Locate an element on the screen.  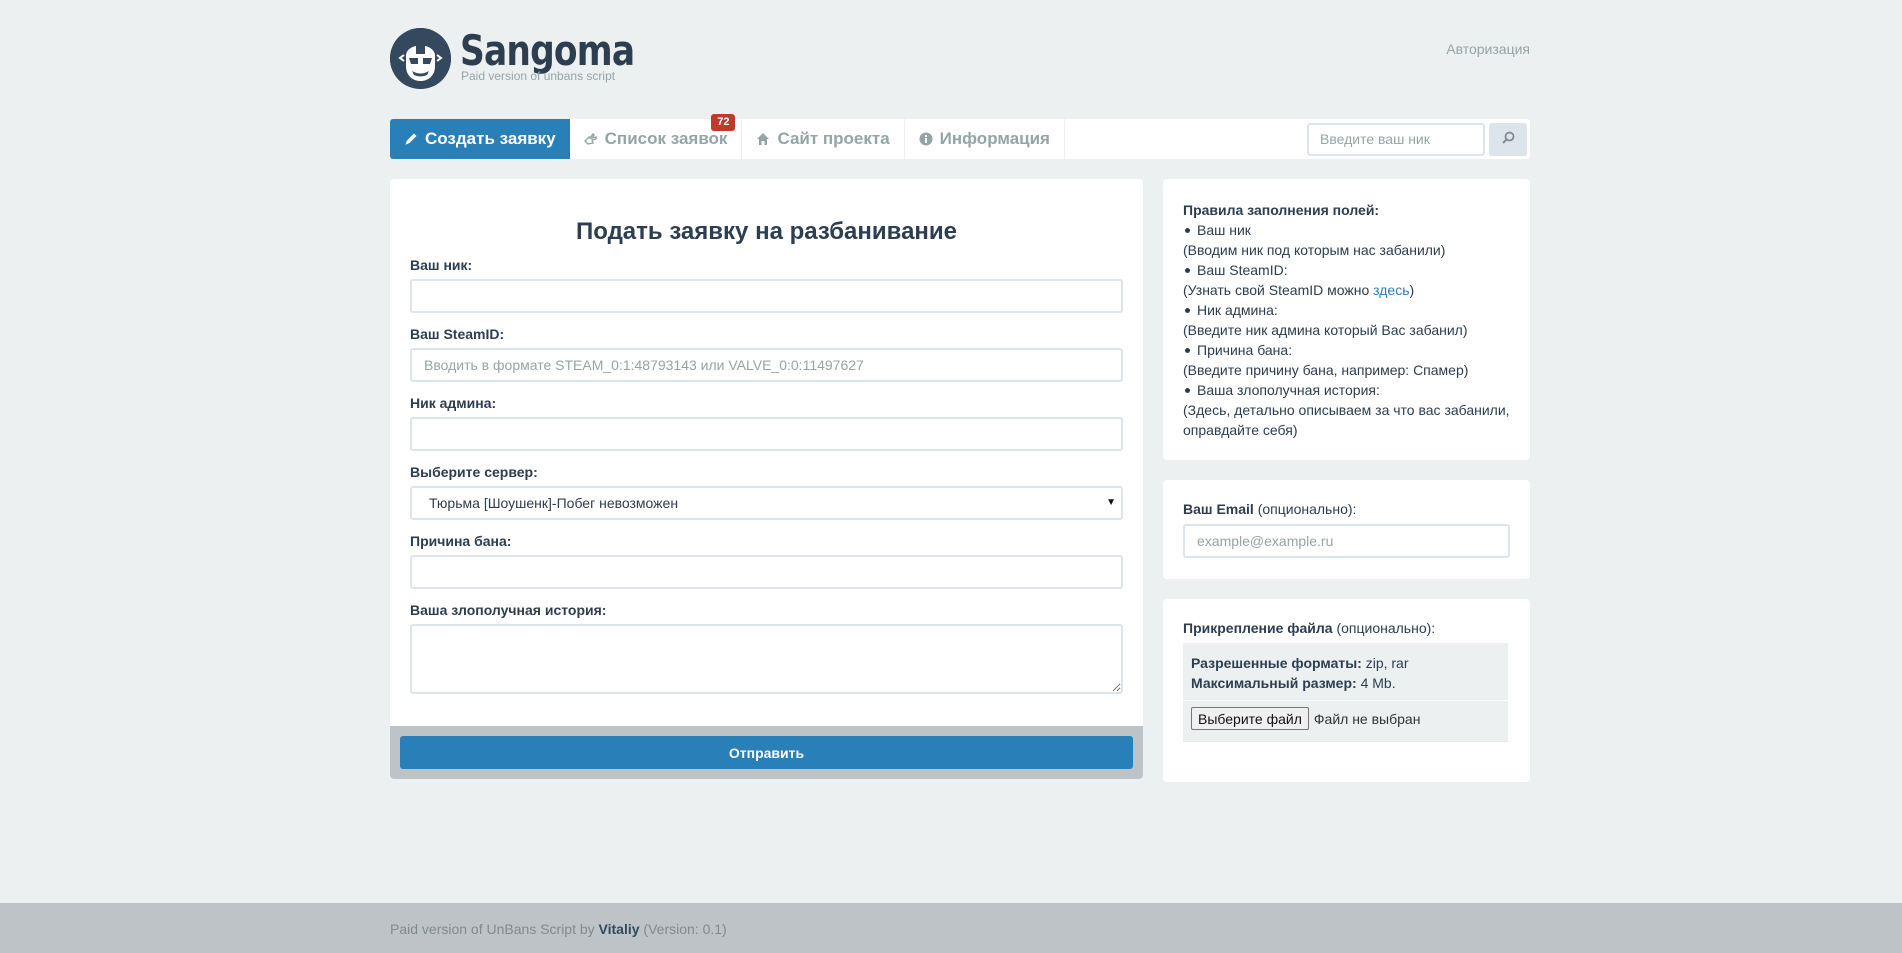
email-label-text: Ваш Email is located at coordinates (1218, 509).